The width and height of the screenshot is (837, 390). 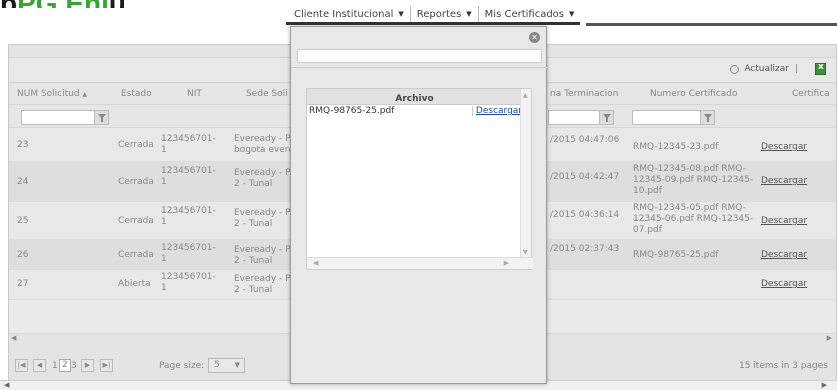 I want to click on header-sede: Sede Soli, so click(x=267, y=94).